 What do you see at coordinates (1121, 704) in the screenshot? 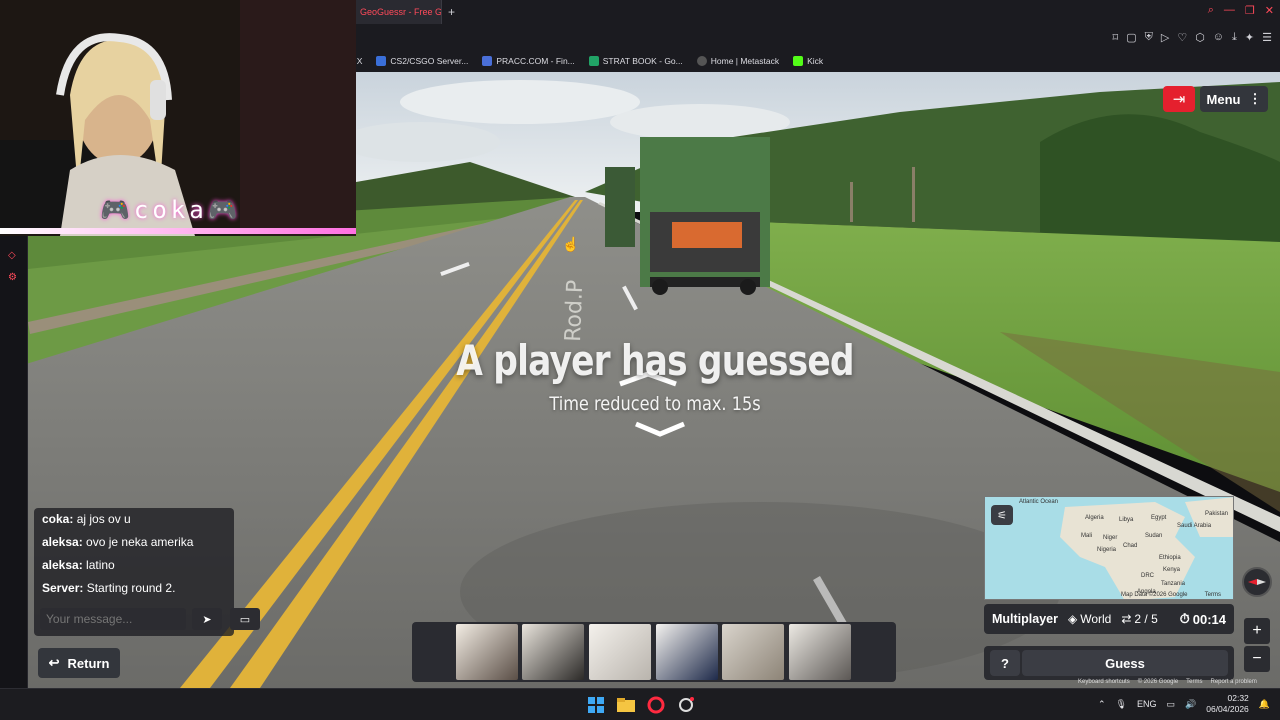
I see `microphone-icon: 🎙` at bounding box center [1121, 704].